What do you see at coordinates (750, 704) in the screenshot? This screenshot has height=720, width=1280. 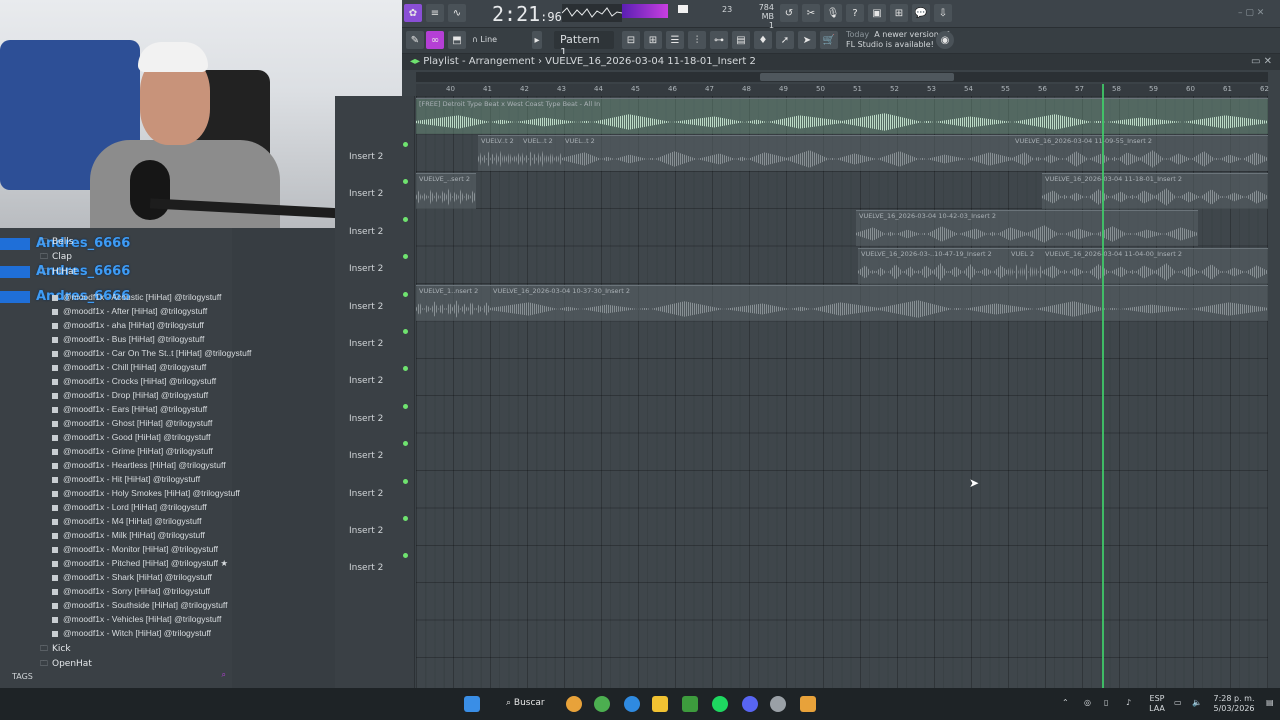 I see `discord-icon` at bounding box center [750, 704].